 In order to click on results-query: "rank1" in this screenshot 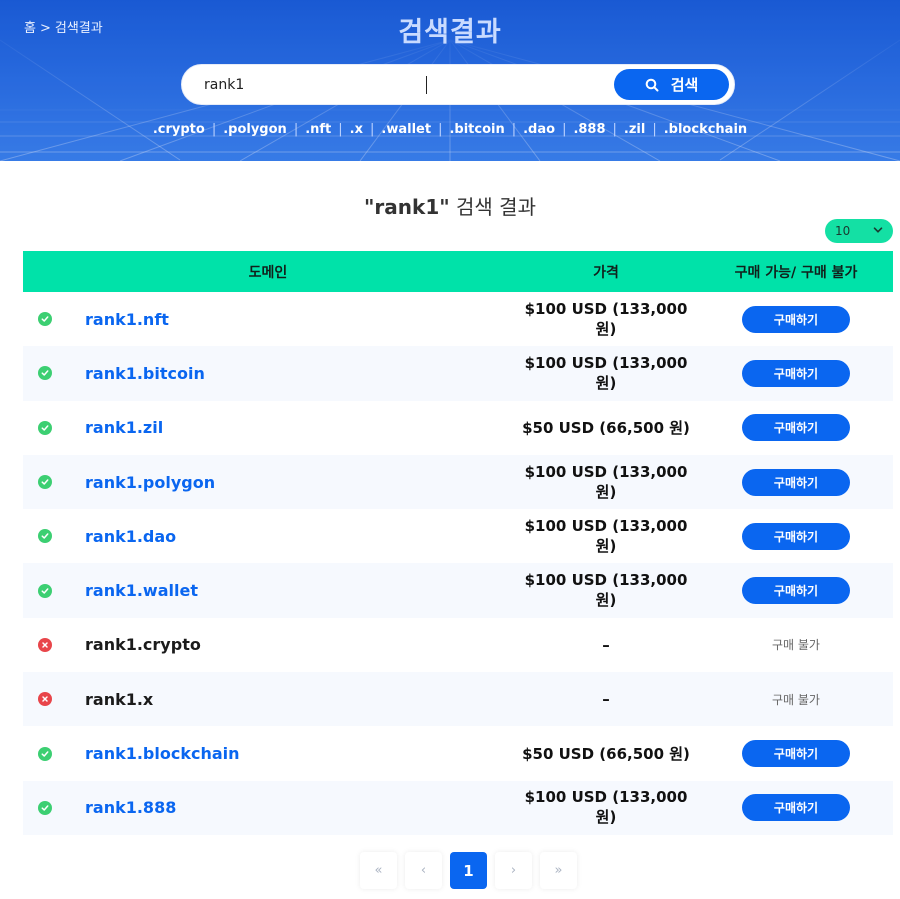, I will do `click(407, 207)`.